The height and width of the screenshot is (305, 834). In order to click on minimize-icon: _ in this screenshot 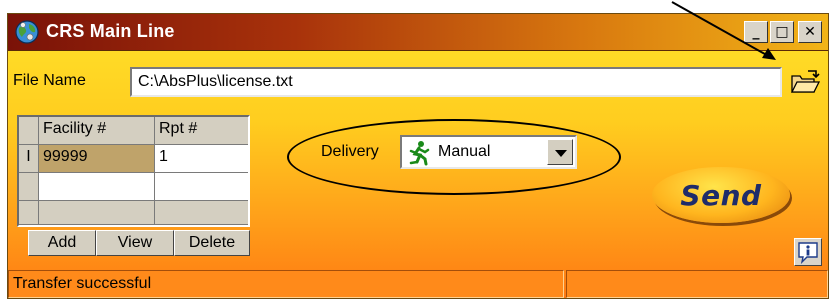, I will do `click(756, 32)`.